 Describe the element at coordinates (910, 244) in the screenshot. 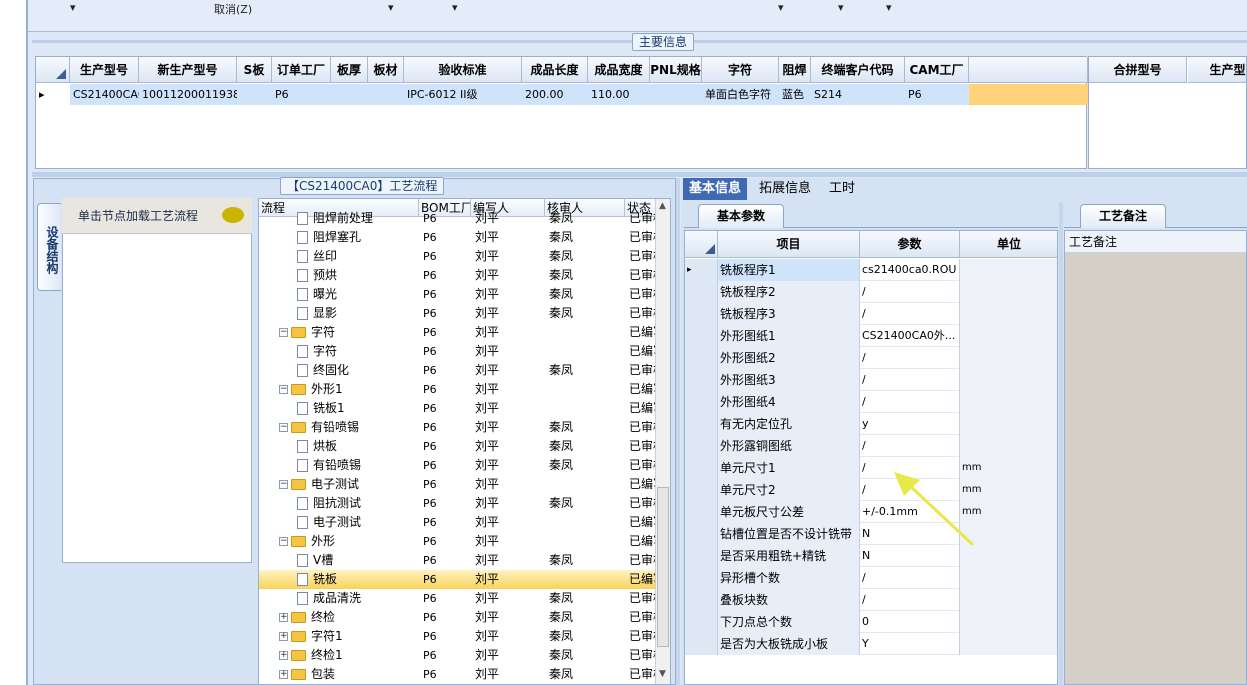

I see `column-header: 参数` at that location.